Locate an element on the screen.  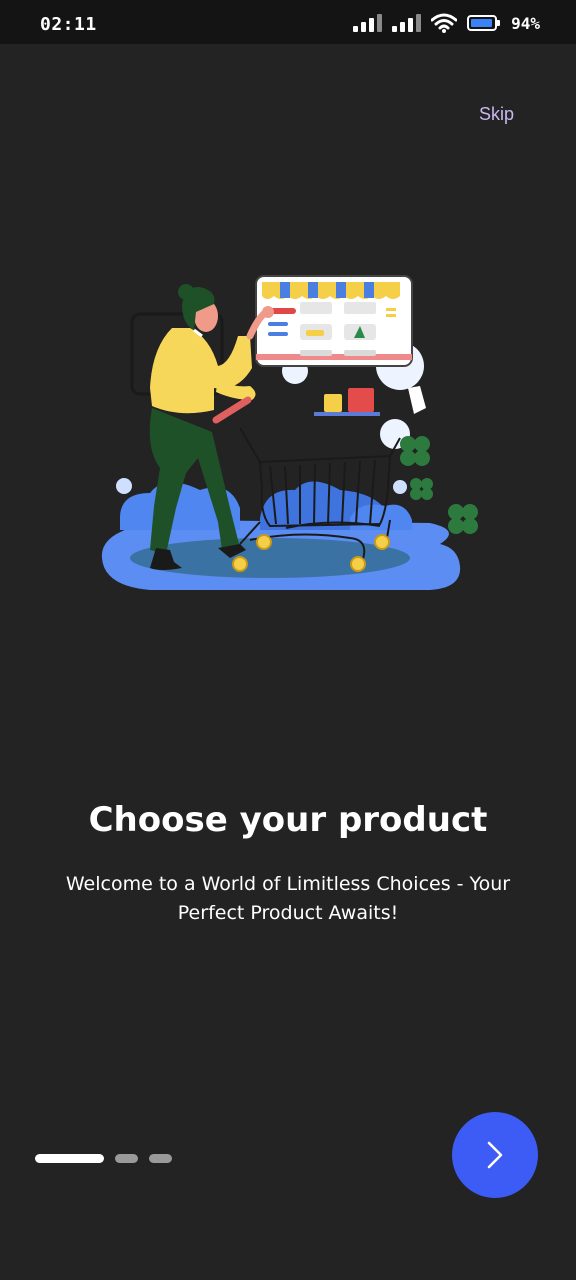
next-button is located at coordinates (495, 1155).